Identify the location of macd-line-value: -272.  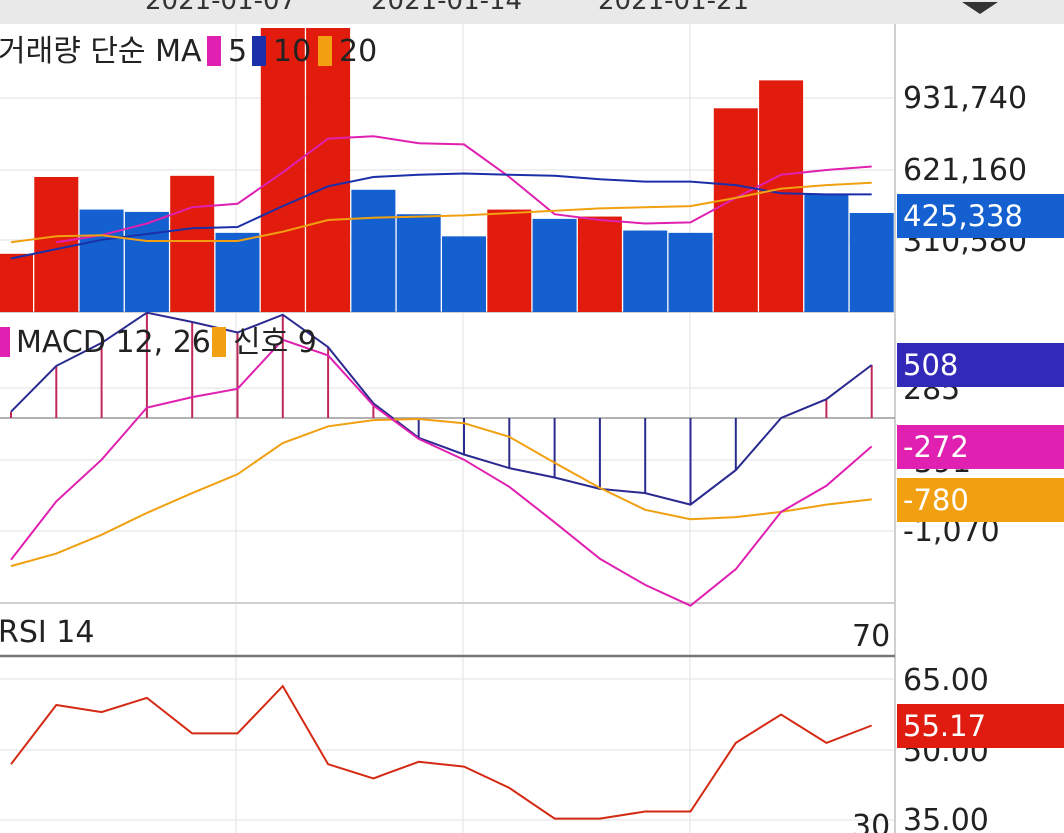
(936, 447).